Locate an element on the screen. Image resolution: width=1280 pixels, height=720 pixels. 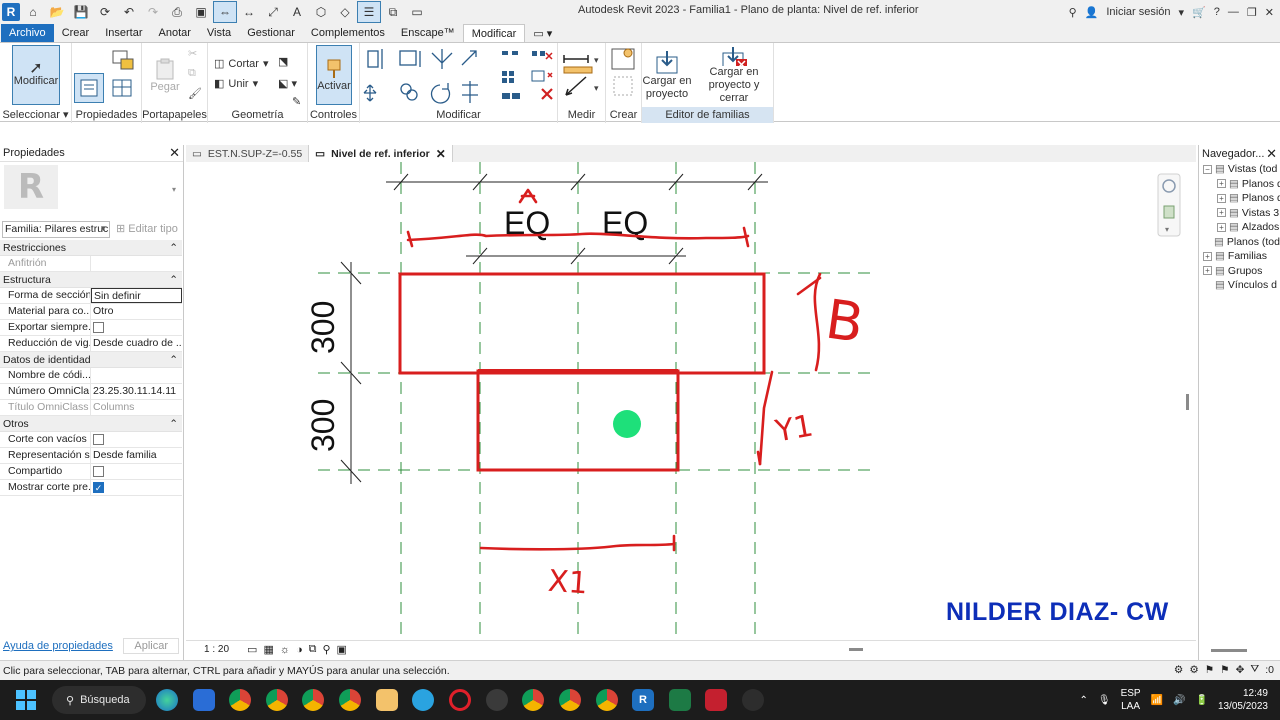
select-pinned-icon: ⚑ is located at coordinates (1209, 670).